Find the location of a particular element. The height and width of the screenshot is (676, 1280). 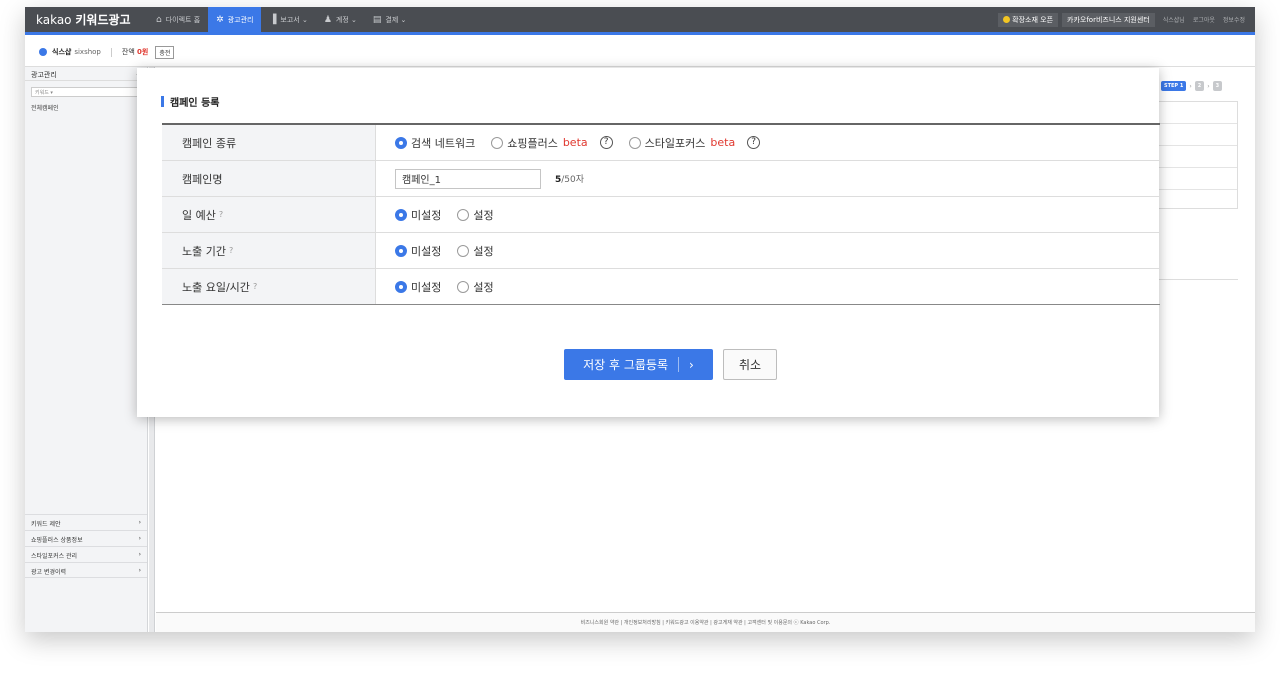

step-indicator: STEP 1 › 2 › 3 is located at coordinates (1192, 86).